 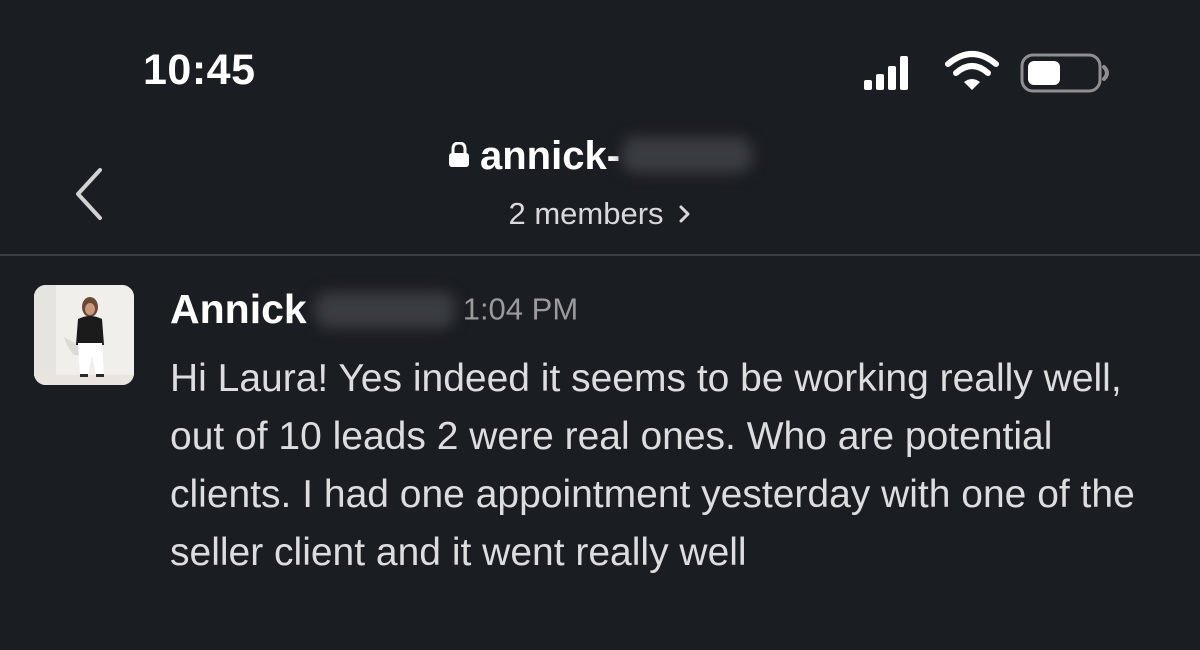 What do you see at coordinates (550, 156) in the screenshot?
I see `channel-name: annick-` at bounding box center [550, 156].